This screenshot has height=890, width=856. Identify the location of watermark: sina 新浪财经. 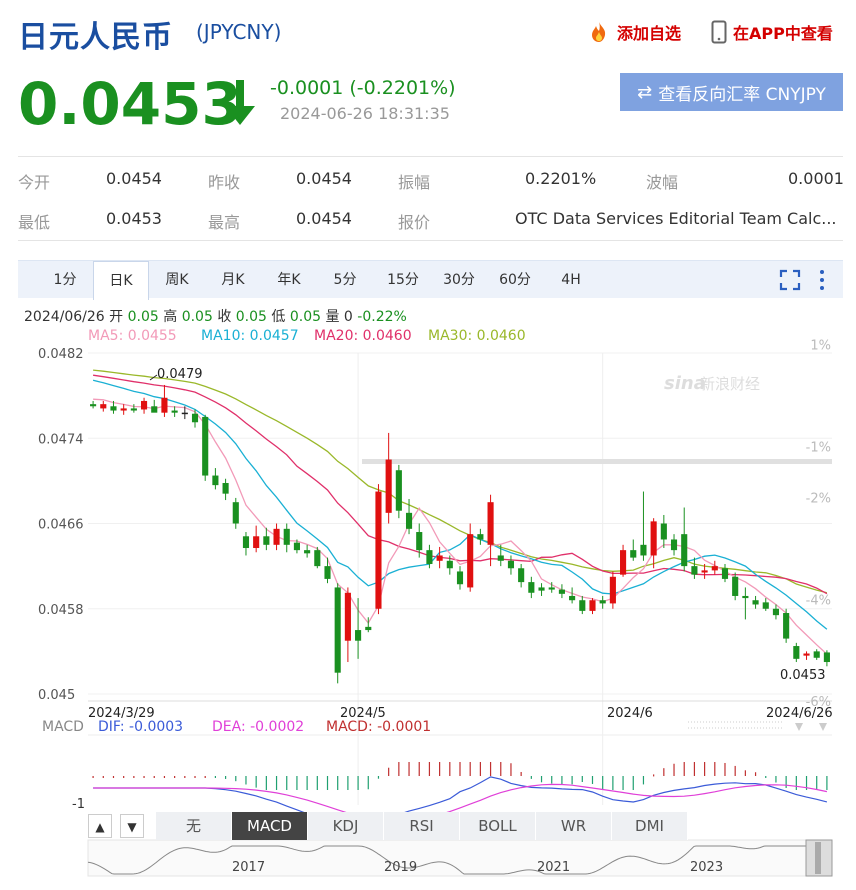
(712, 383).